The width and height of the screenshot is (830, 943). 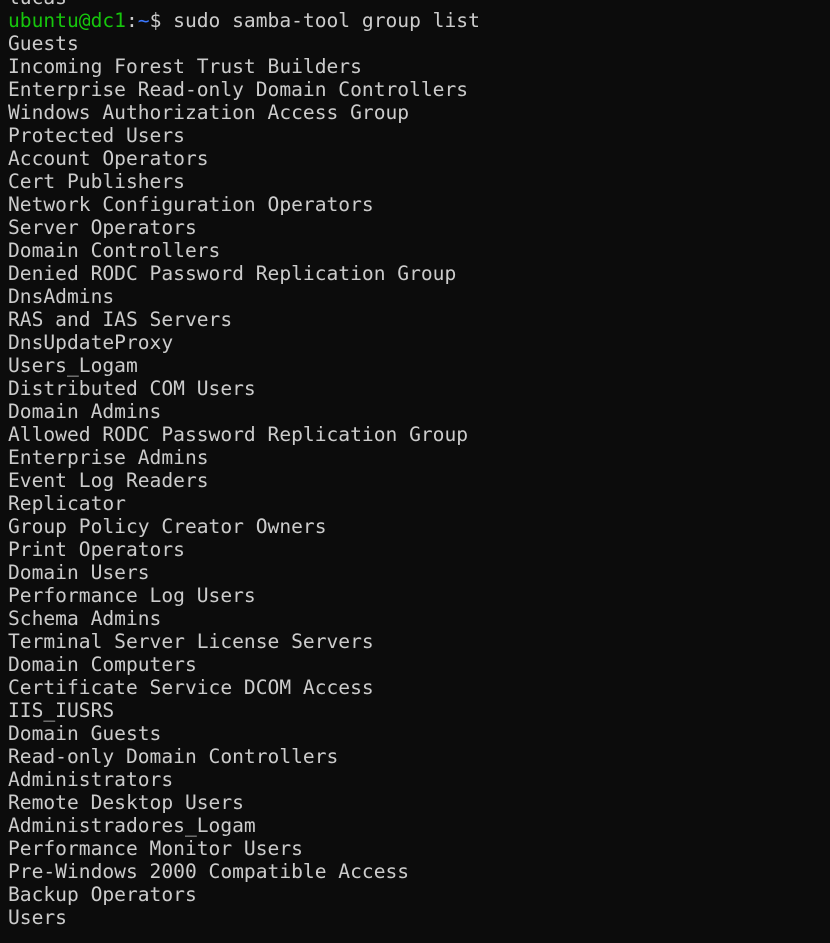 I want to click on output-line: Pre-Windows 2000 Compatible Access, so click(x=209, y=871).